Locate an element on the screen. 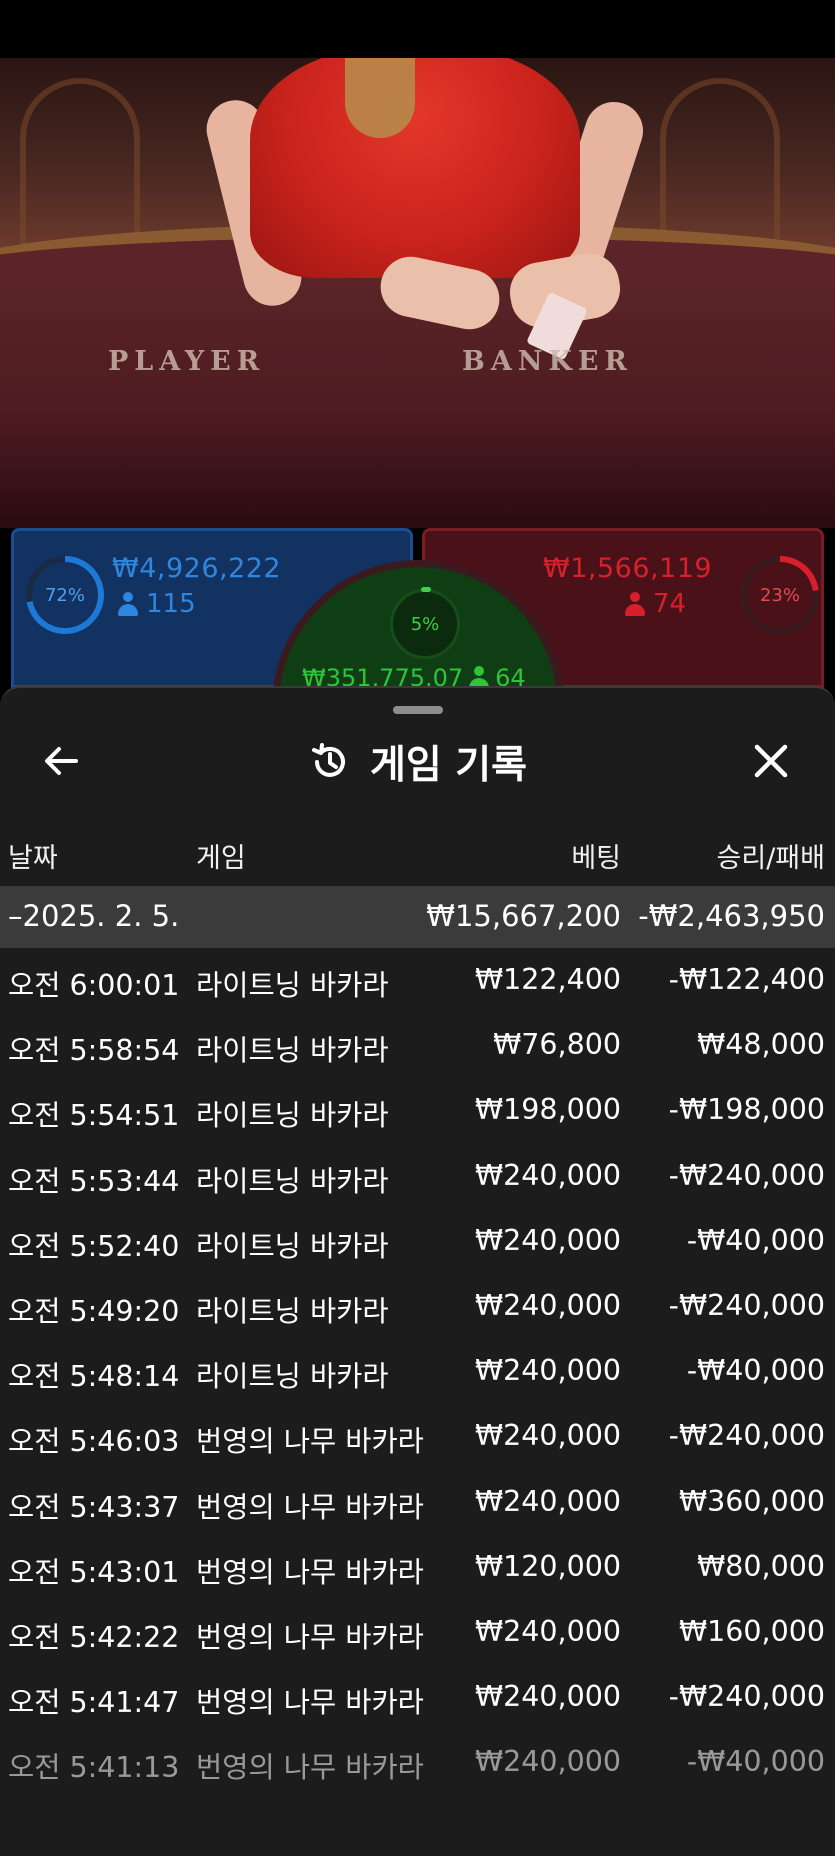 This screenshot has width=835, height=1856. table-row: 오전 5:48:14 라이트닝 바카라 ₩240,000 -₩40,000 is located at coordinates (417, 1371).